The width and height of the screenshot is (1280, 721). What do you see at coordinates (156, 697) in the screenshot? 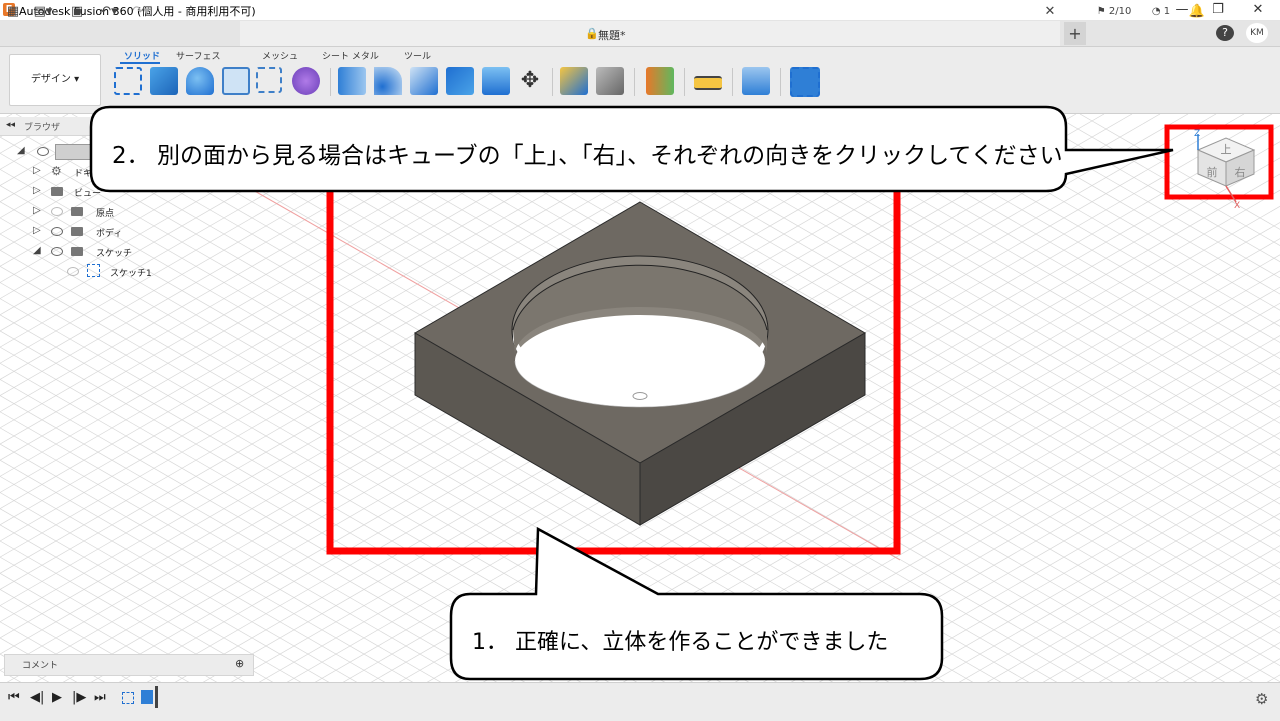
I see `timeline-marker` at bounding box center [156, 697].